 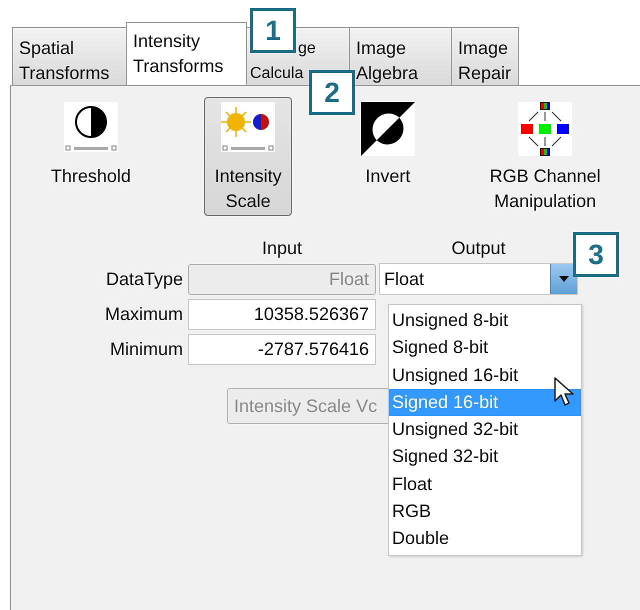 What do you see at coordinates (485, 348) in the screenshot?
I see `dropdown-option: Signed 8-bit` at bounding box center [485, 348].